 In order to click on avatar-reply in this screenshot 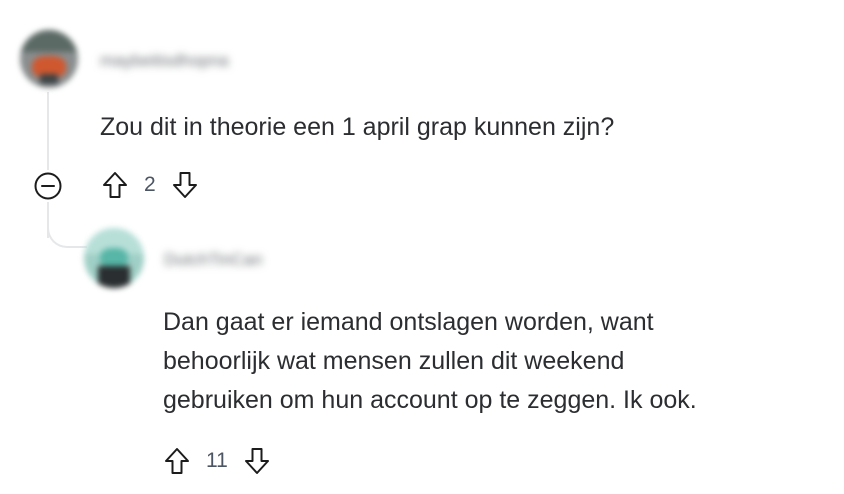, I will do `click(114, 258)`.